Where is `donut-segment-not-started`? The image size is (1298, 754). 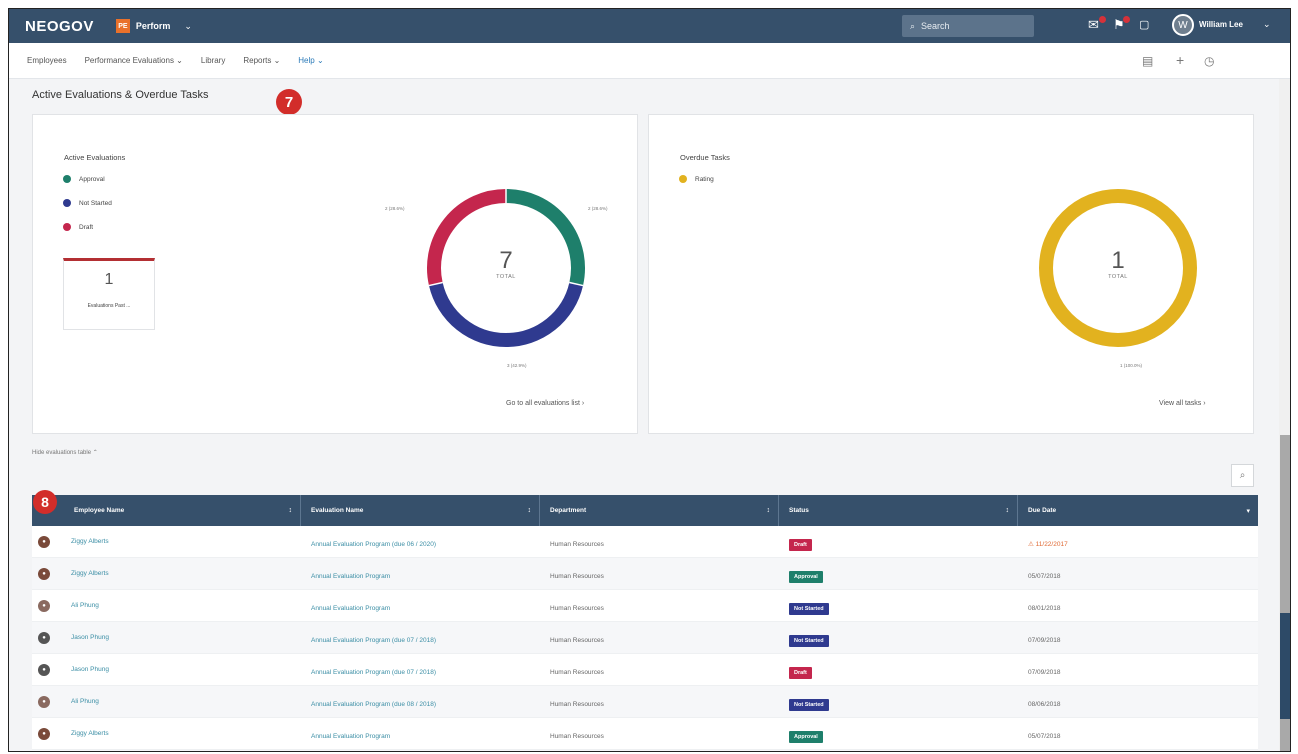 donut-segment-not-started is located at coordinates (506, 314).